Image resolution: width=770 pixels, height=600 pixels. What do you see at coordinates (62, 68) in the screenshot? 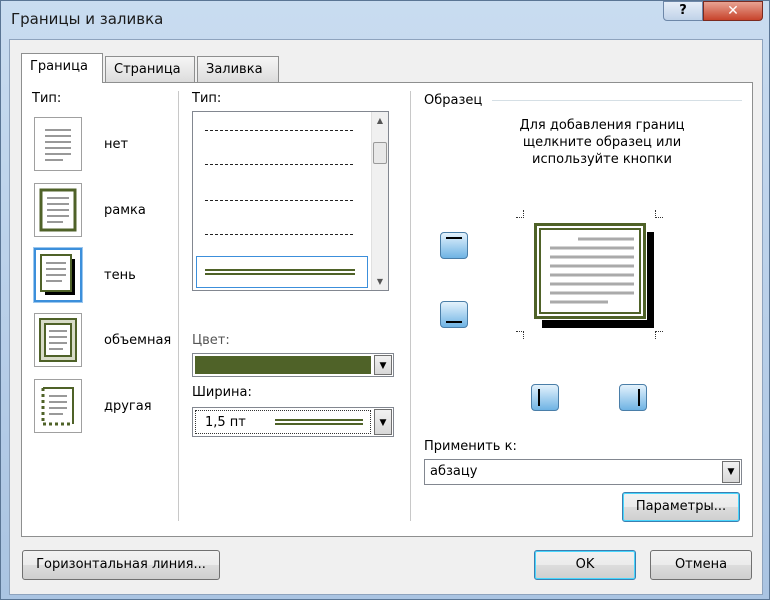
I see `tab-border: Граница` at bounding box center [62, 68].